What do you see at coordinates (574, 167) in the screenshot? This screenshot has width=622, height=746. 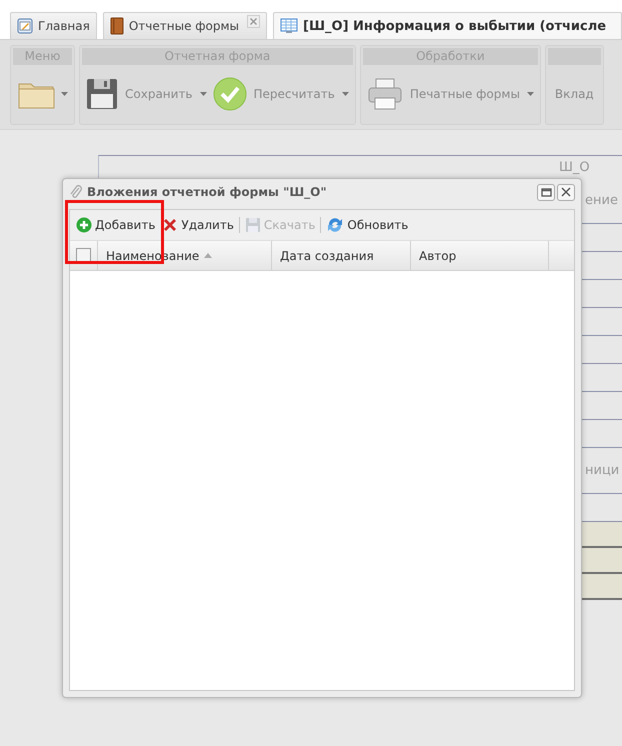 I see `form-text: Ш_О` at bounding box center [574, 167].